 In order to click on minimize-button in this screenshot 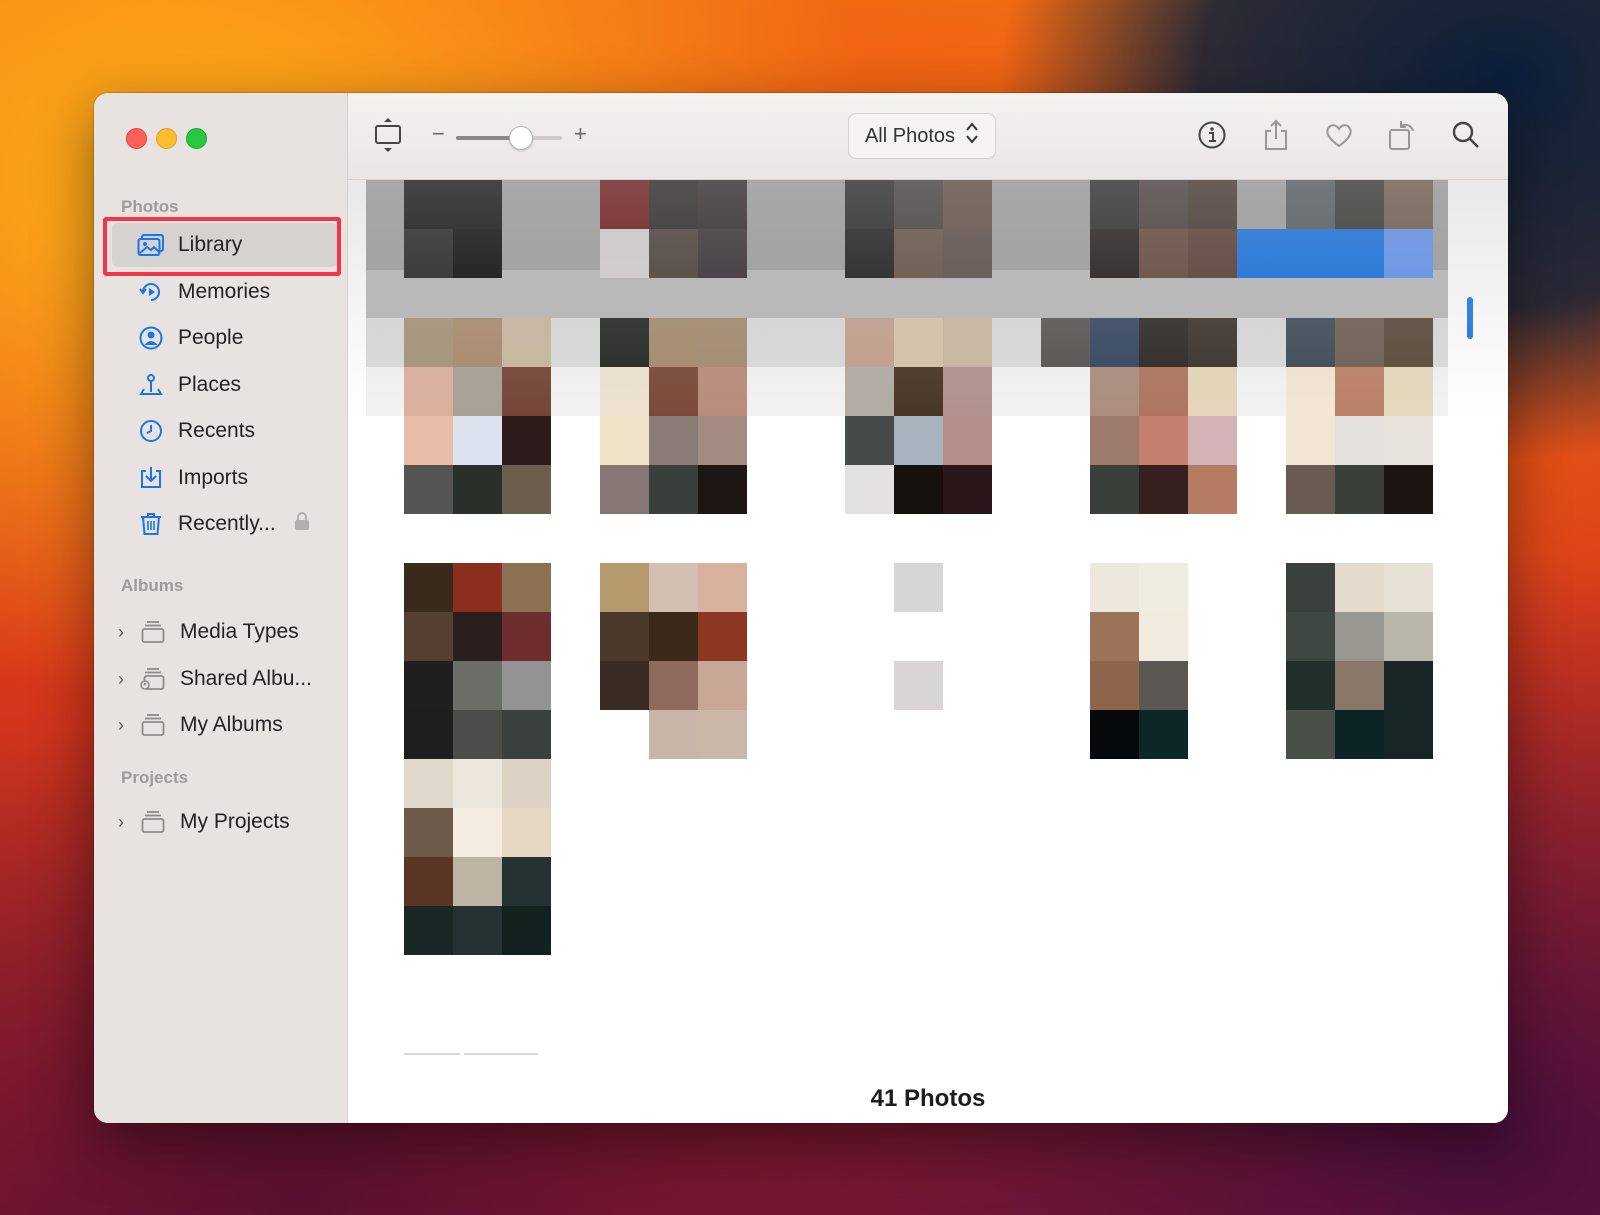, I will do `click(166, 138)`.